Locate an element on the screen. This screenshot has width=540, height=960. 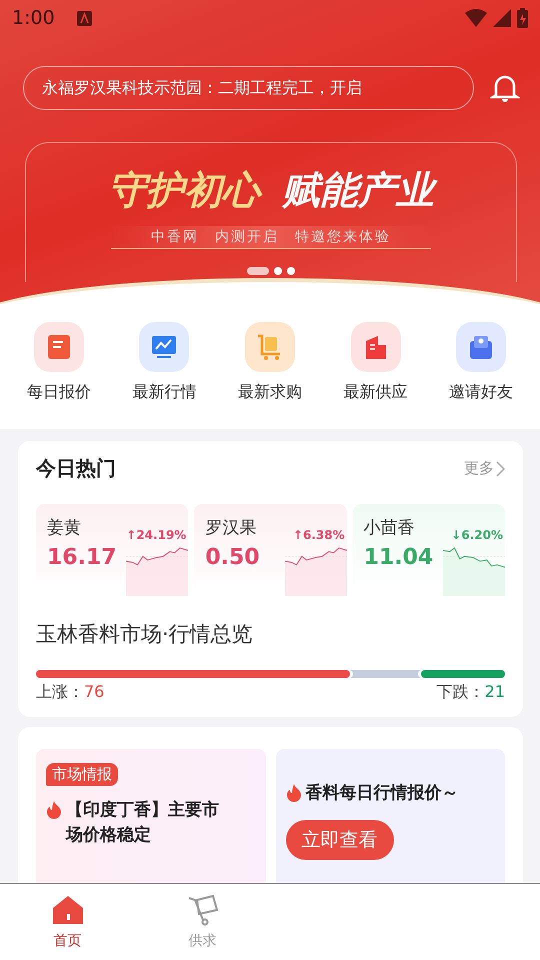
tab-bar-item: 首页 is located at coordinates (67, 922).